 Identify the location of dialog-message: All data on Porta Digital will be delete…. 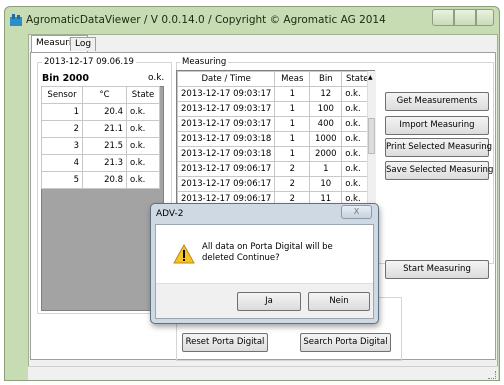
(267, 252).